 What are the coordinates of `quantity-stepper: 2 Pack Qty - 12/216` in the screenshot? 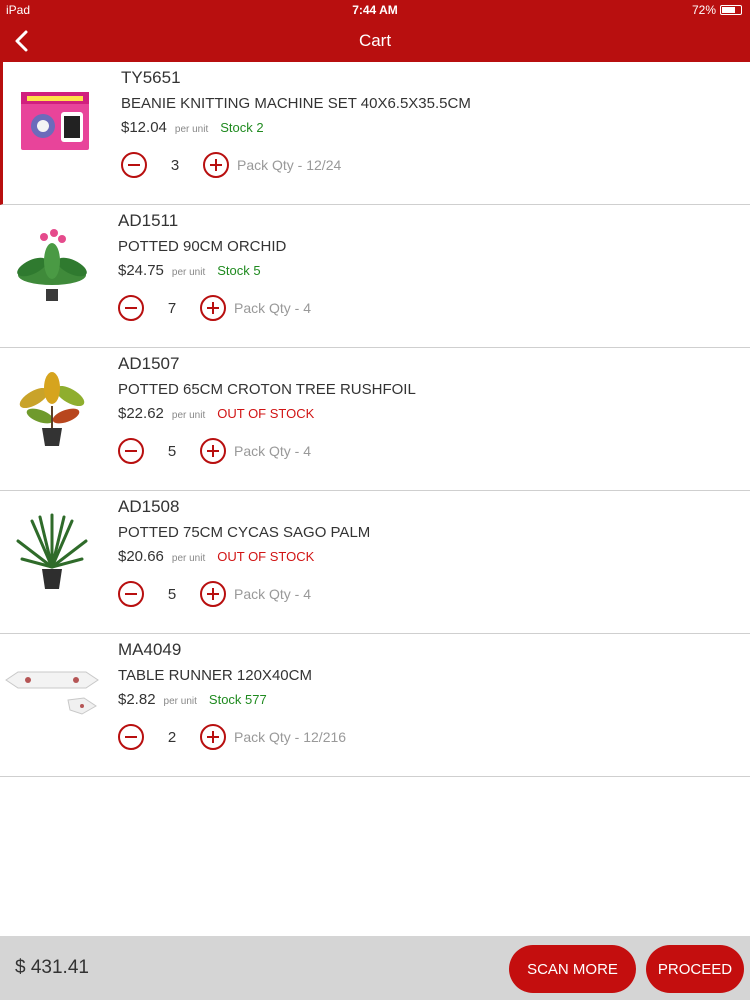 It's located at (232, 737).